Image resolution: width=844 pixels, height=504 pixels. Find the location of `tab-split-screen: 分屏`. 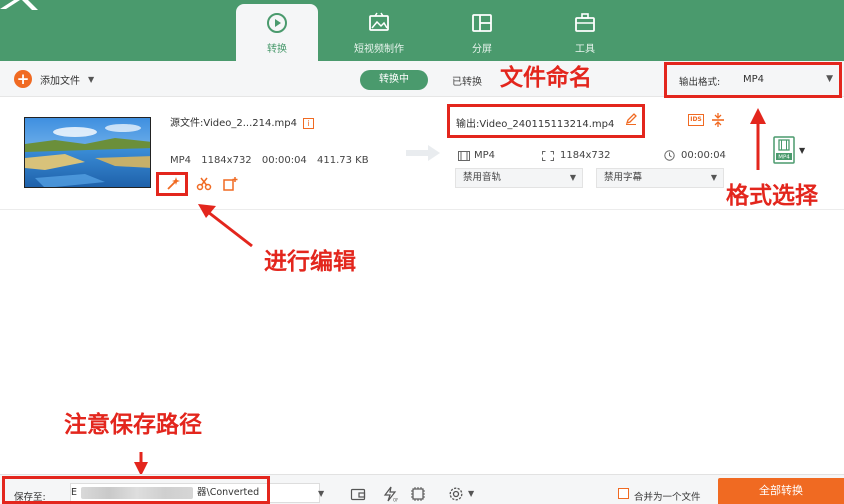

tab-split-screen: 分屏 is located at coordinates (482, 32).